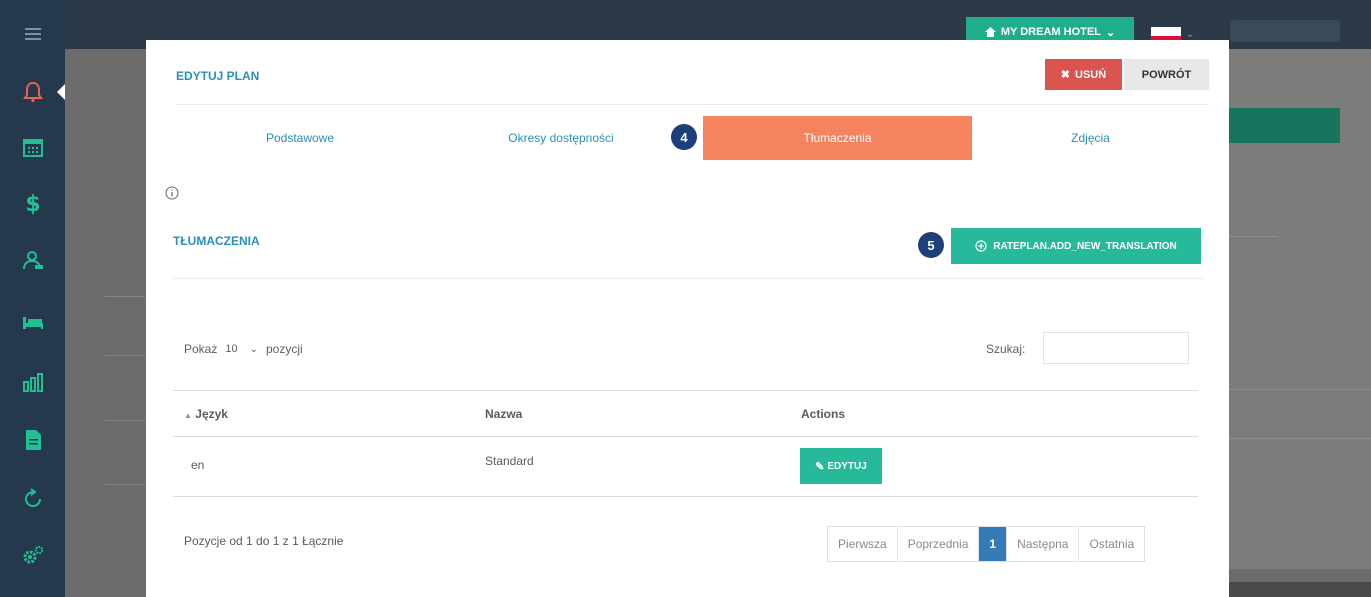 This screenshot has height=597, width=1371. I want to click on user-icon, so click(32, 260).